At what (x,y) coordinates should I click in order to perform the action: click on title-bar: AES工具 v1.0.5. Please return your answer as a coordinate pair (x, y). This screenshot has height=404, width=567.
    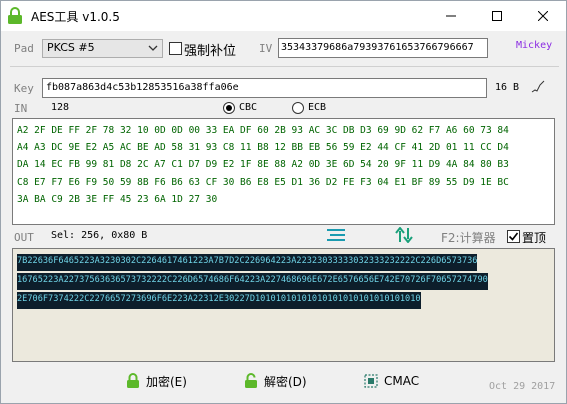
    Looking at the image, I should click on (283, 16).